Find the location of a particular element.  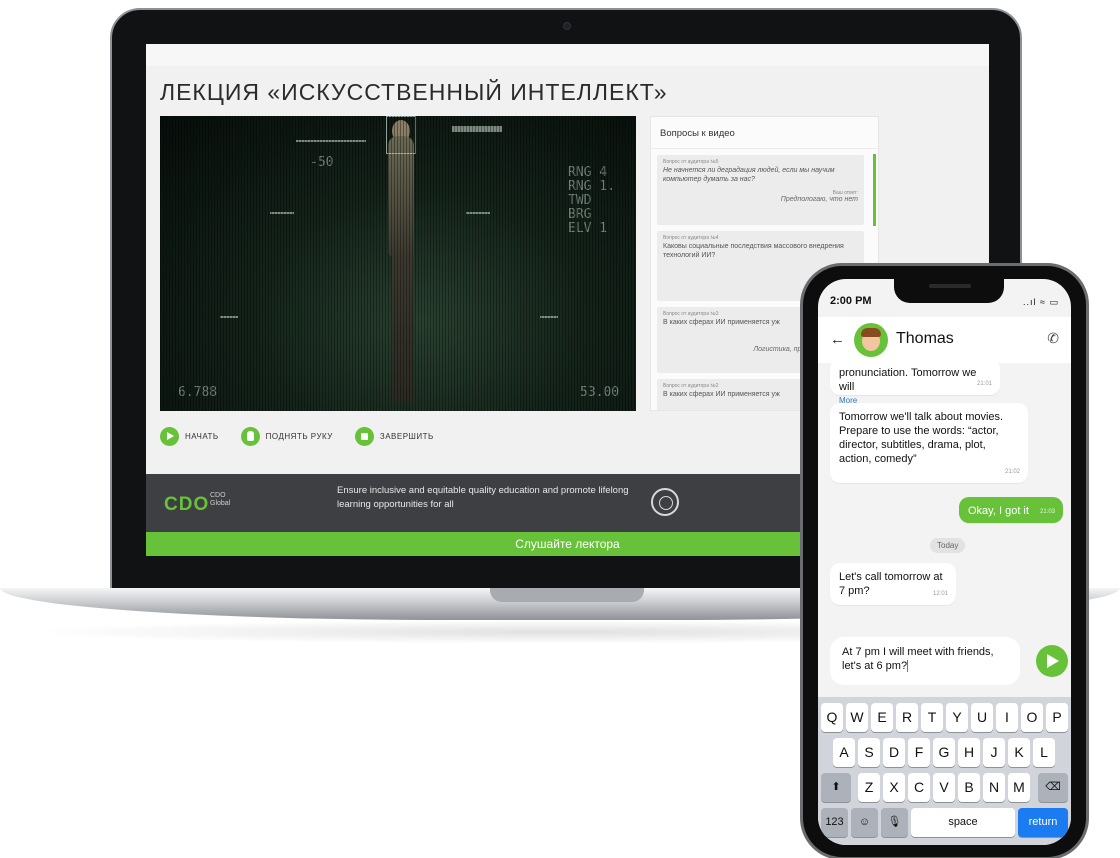

cdo-sub-line: Global is located at coordinates (220, 503).